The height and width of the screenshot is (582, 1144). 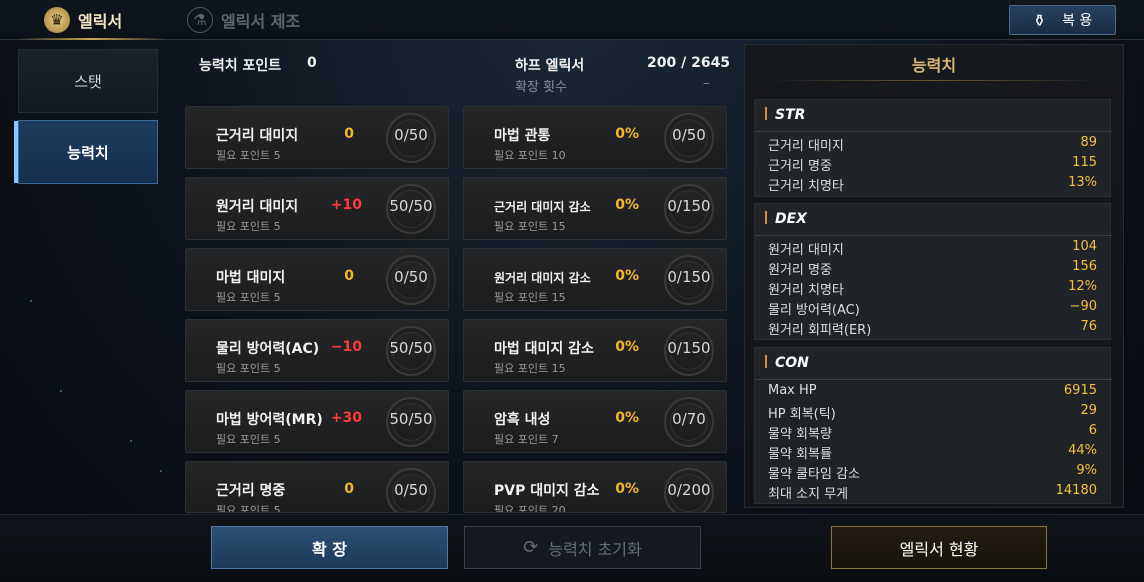 I want to click on stat-label: 원거리 대미지, so click(x=806, y=250).